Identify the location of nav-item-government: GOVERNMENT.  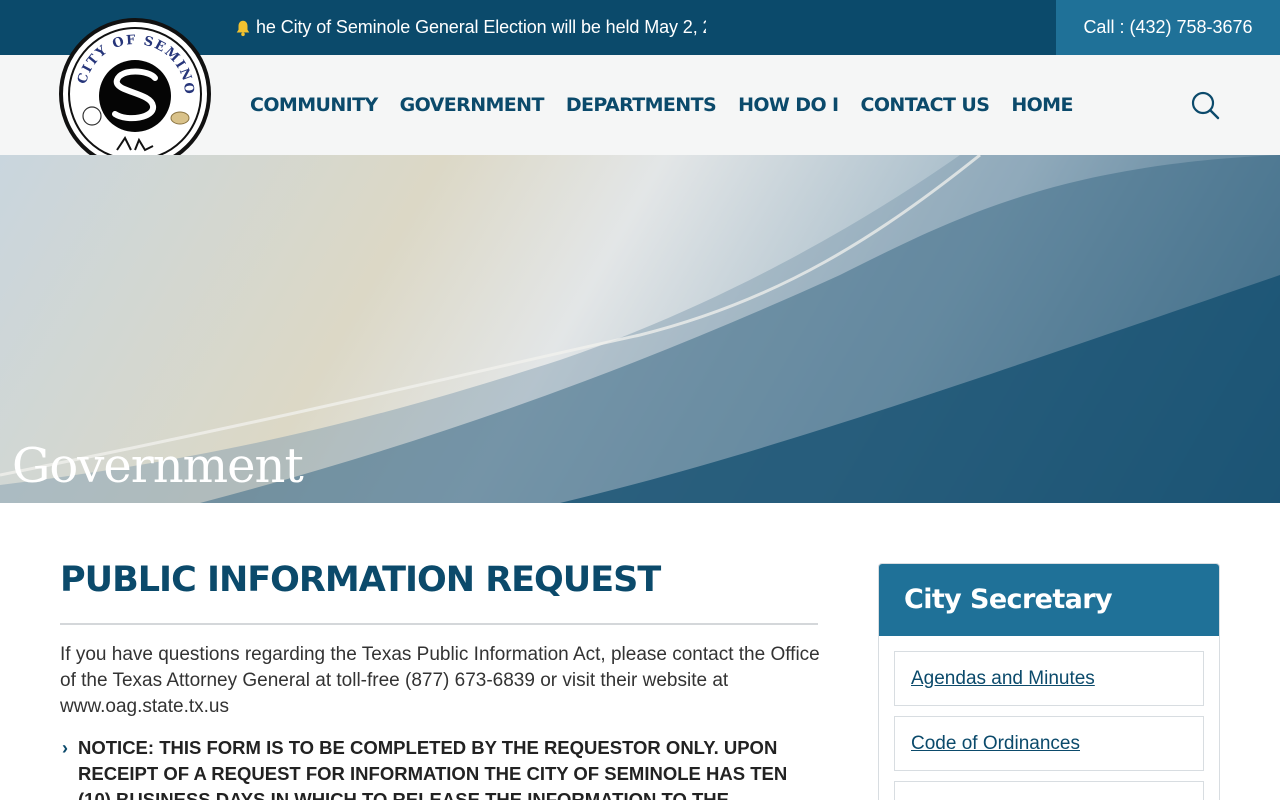
(472, 105).